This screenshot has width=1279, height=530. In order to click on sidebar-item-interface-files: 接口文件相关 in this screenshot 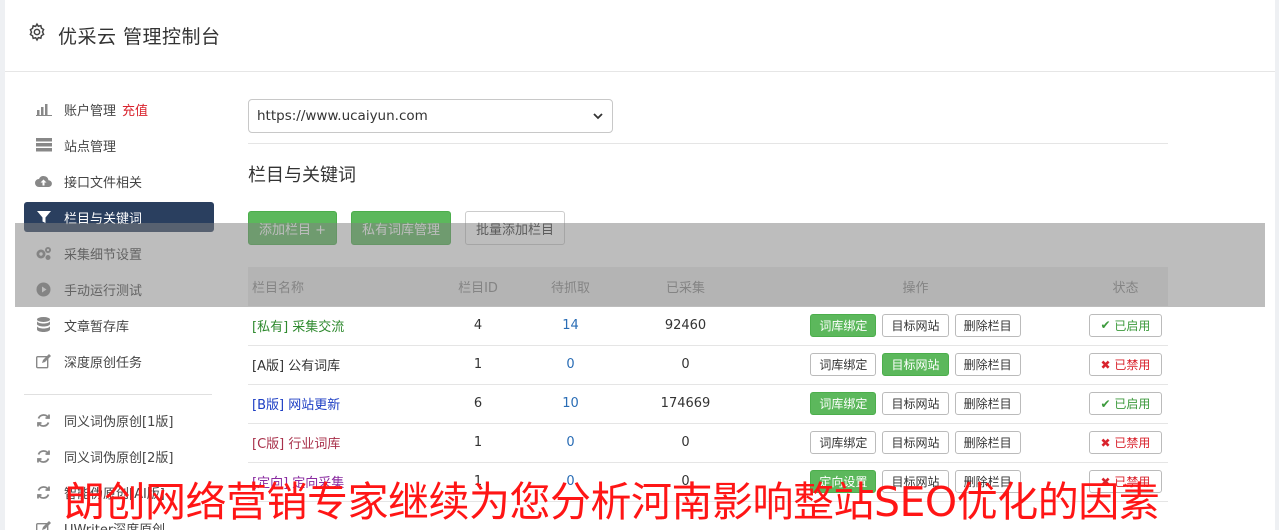, I will do `click(119, 181)`.